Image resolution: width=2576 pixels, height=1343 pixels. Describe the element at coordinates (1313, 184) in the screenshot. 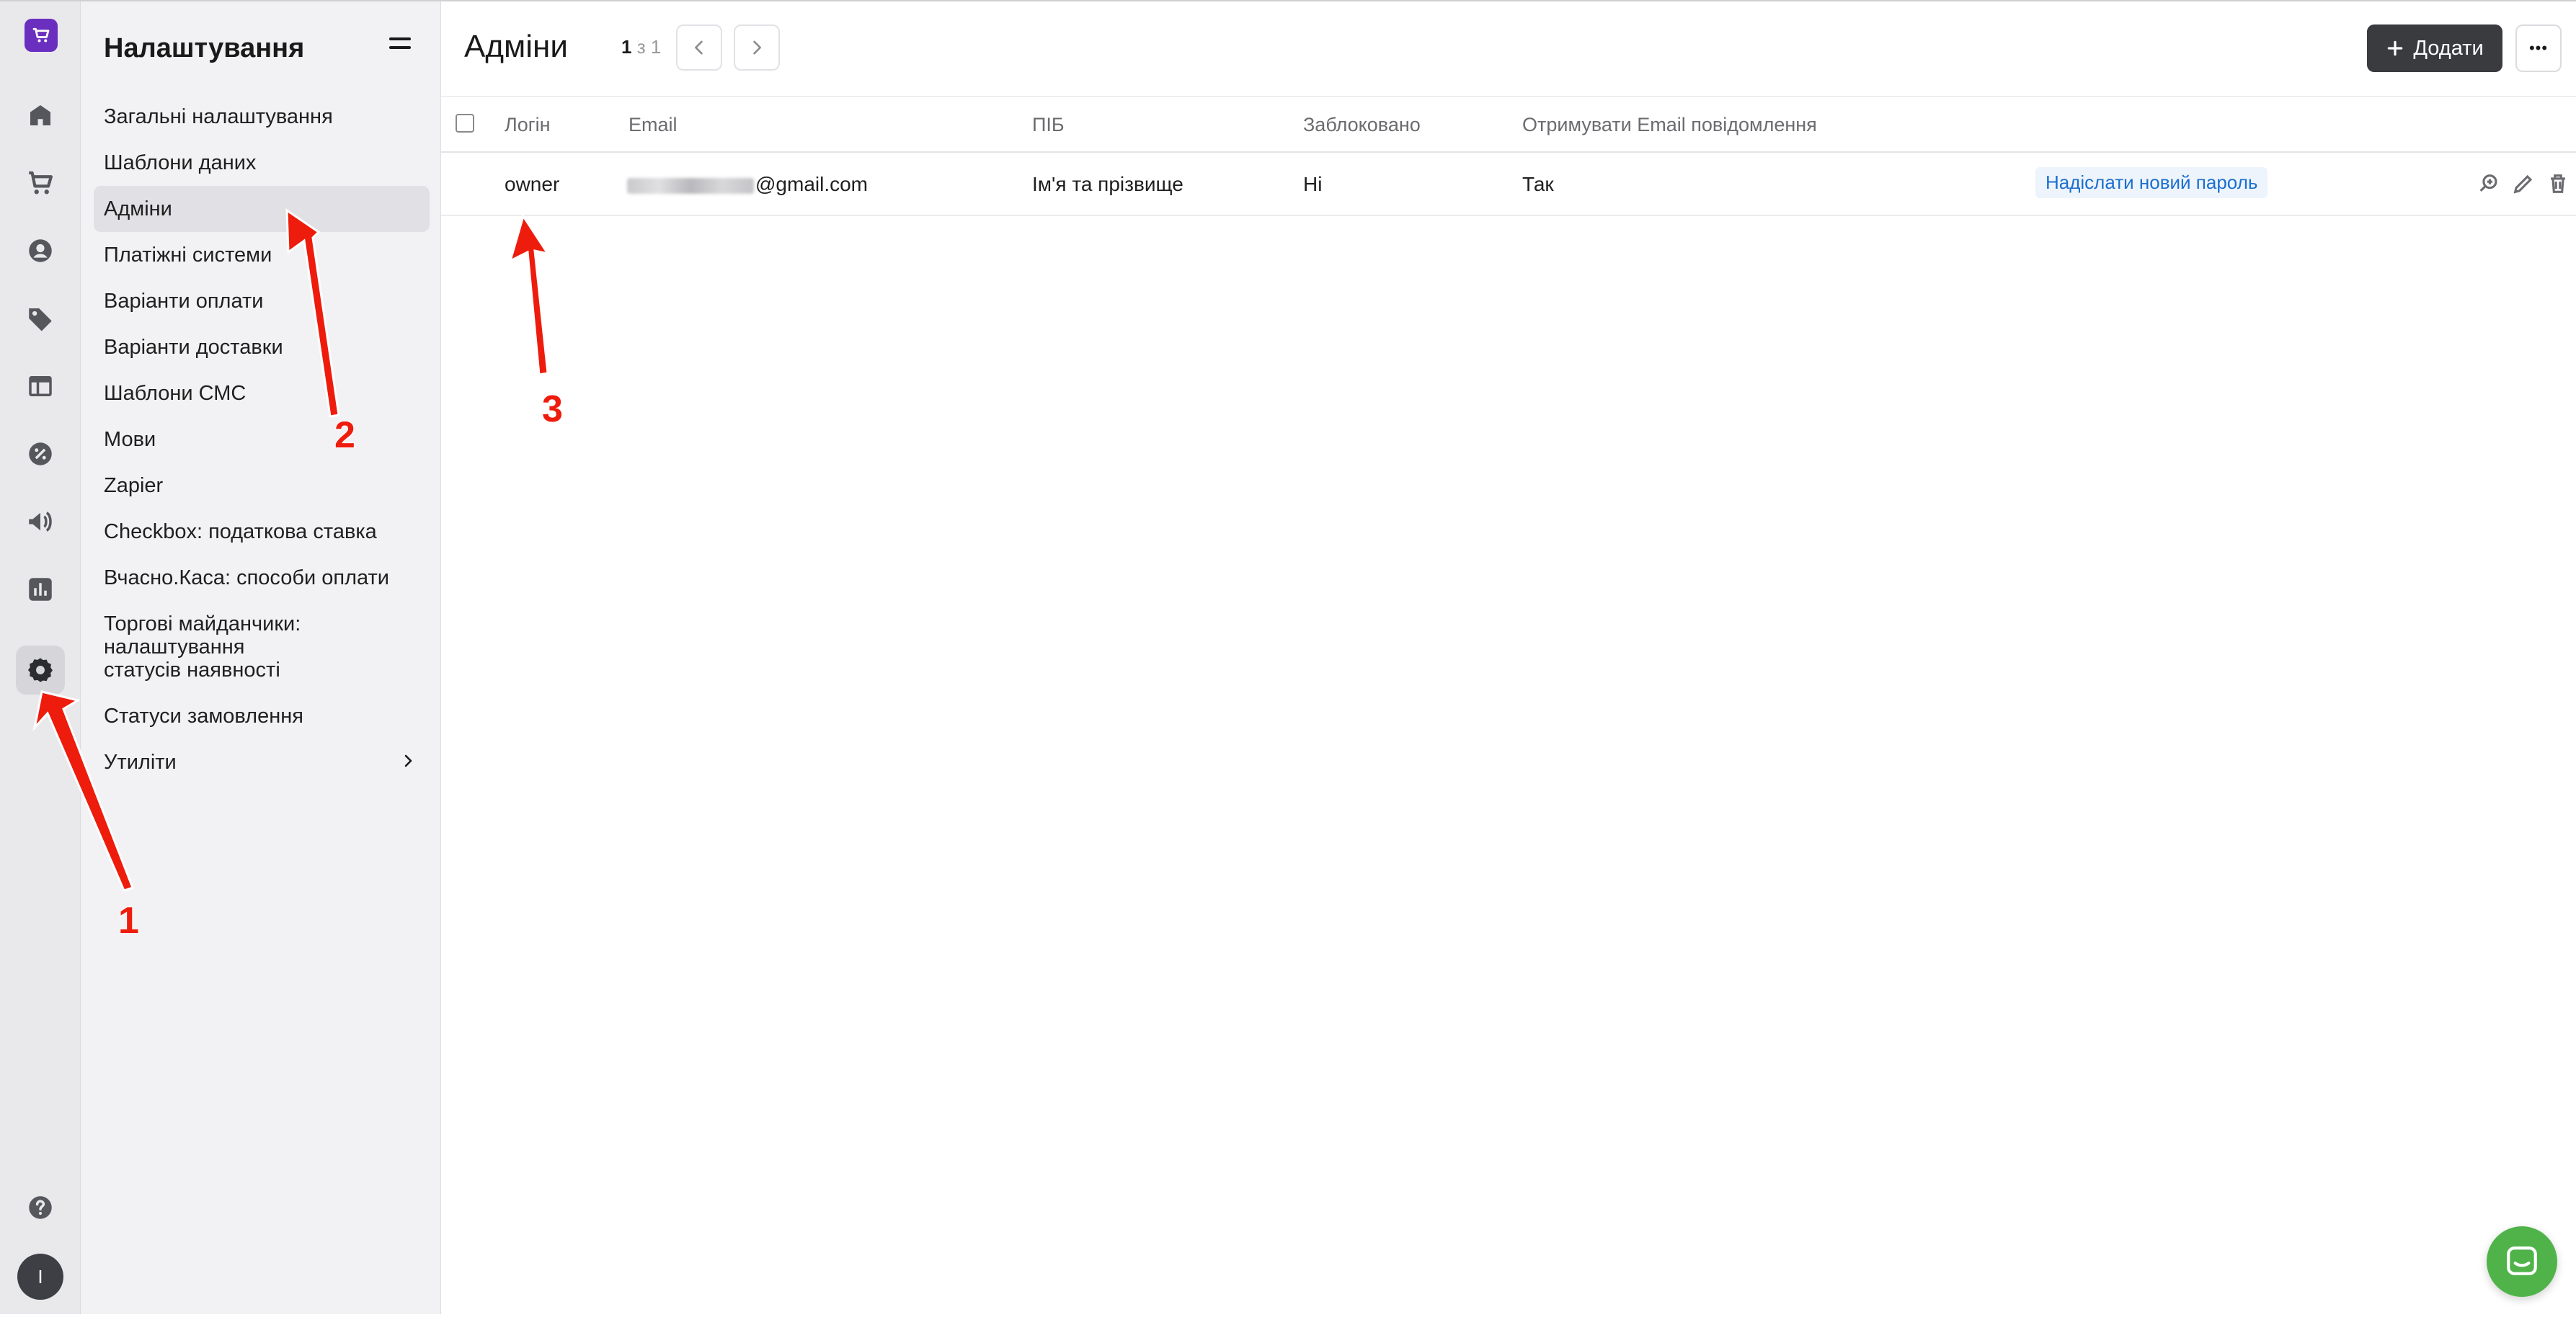

I see `cell-blocked: Ні` at that location.